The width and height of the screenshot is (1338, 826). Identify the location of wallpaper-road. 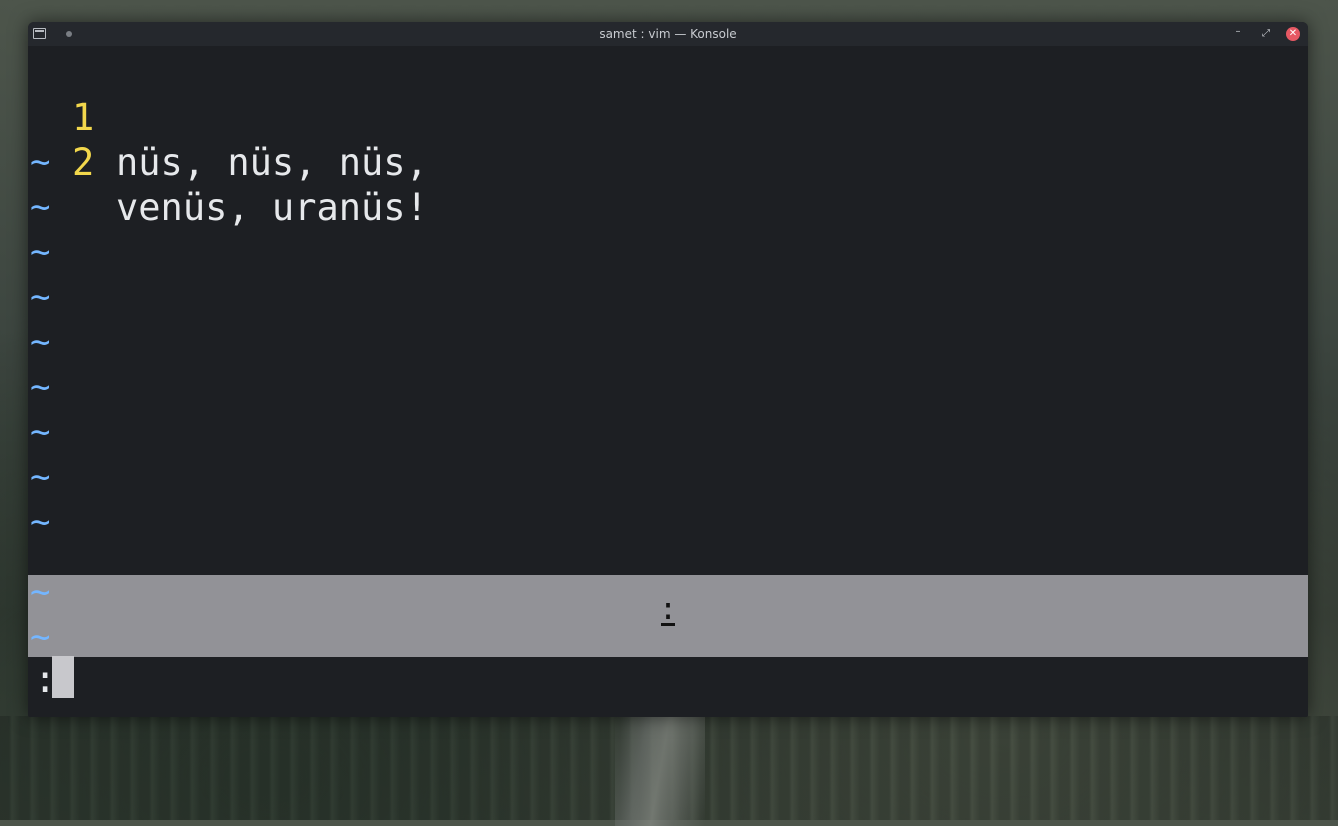
(660, 771).